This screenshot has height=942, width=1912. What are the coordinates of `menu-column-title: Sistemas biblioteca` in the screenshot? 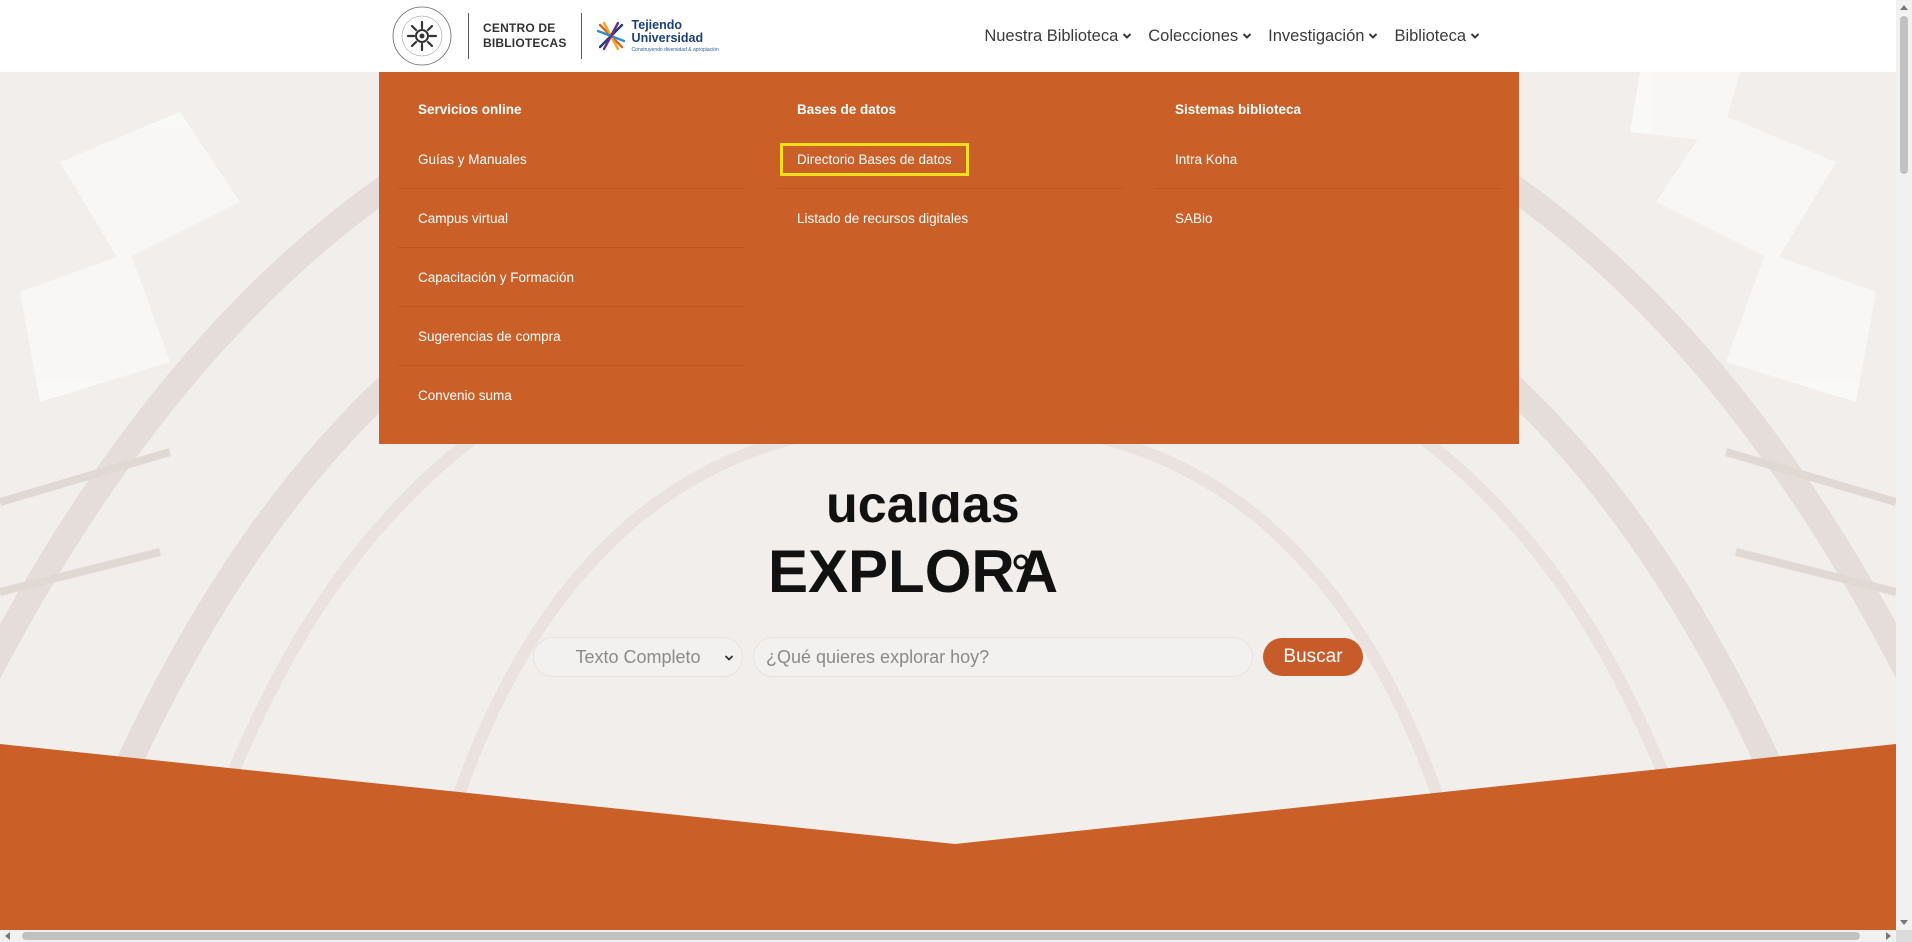 It's located at (1238, 109).